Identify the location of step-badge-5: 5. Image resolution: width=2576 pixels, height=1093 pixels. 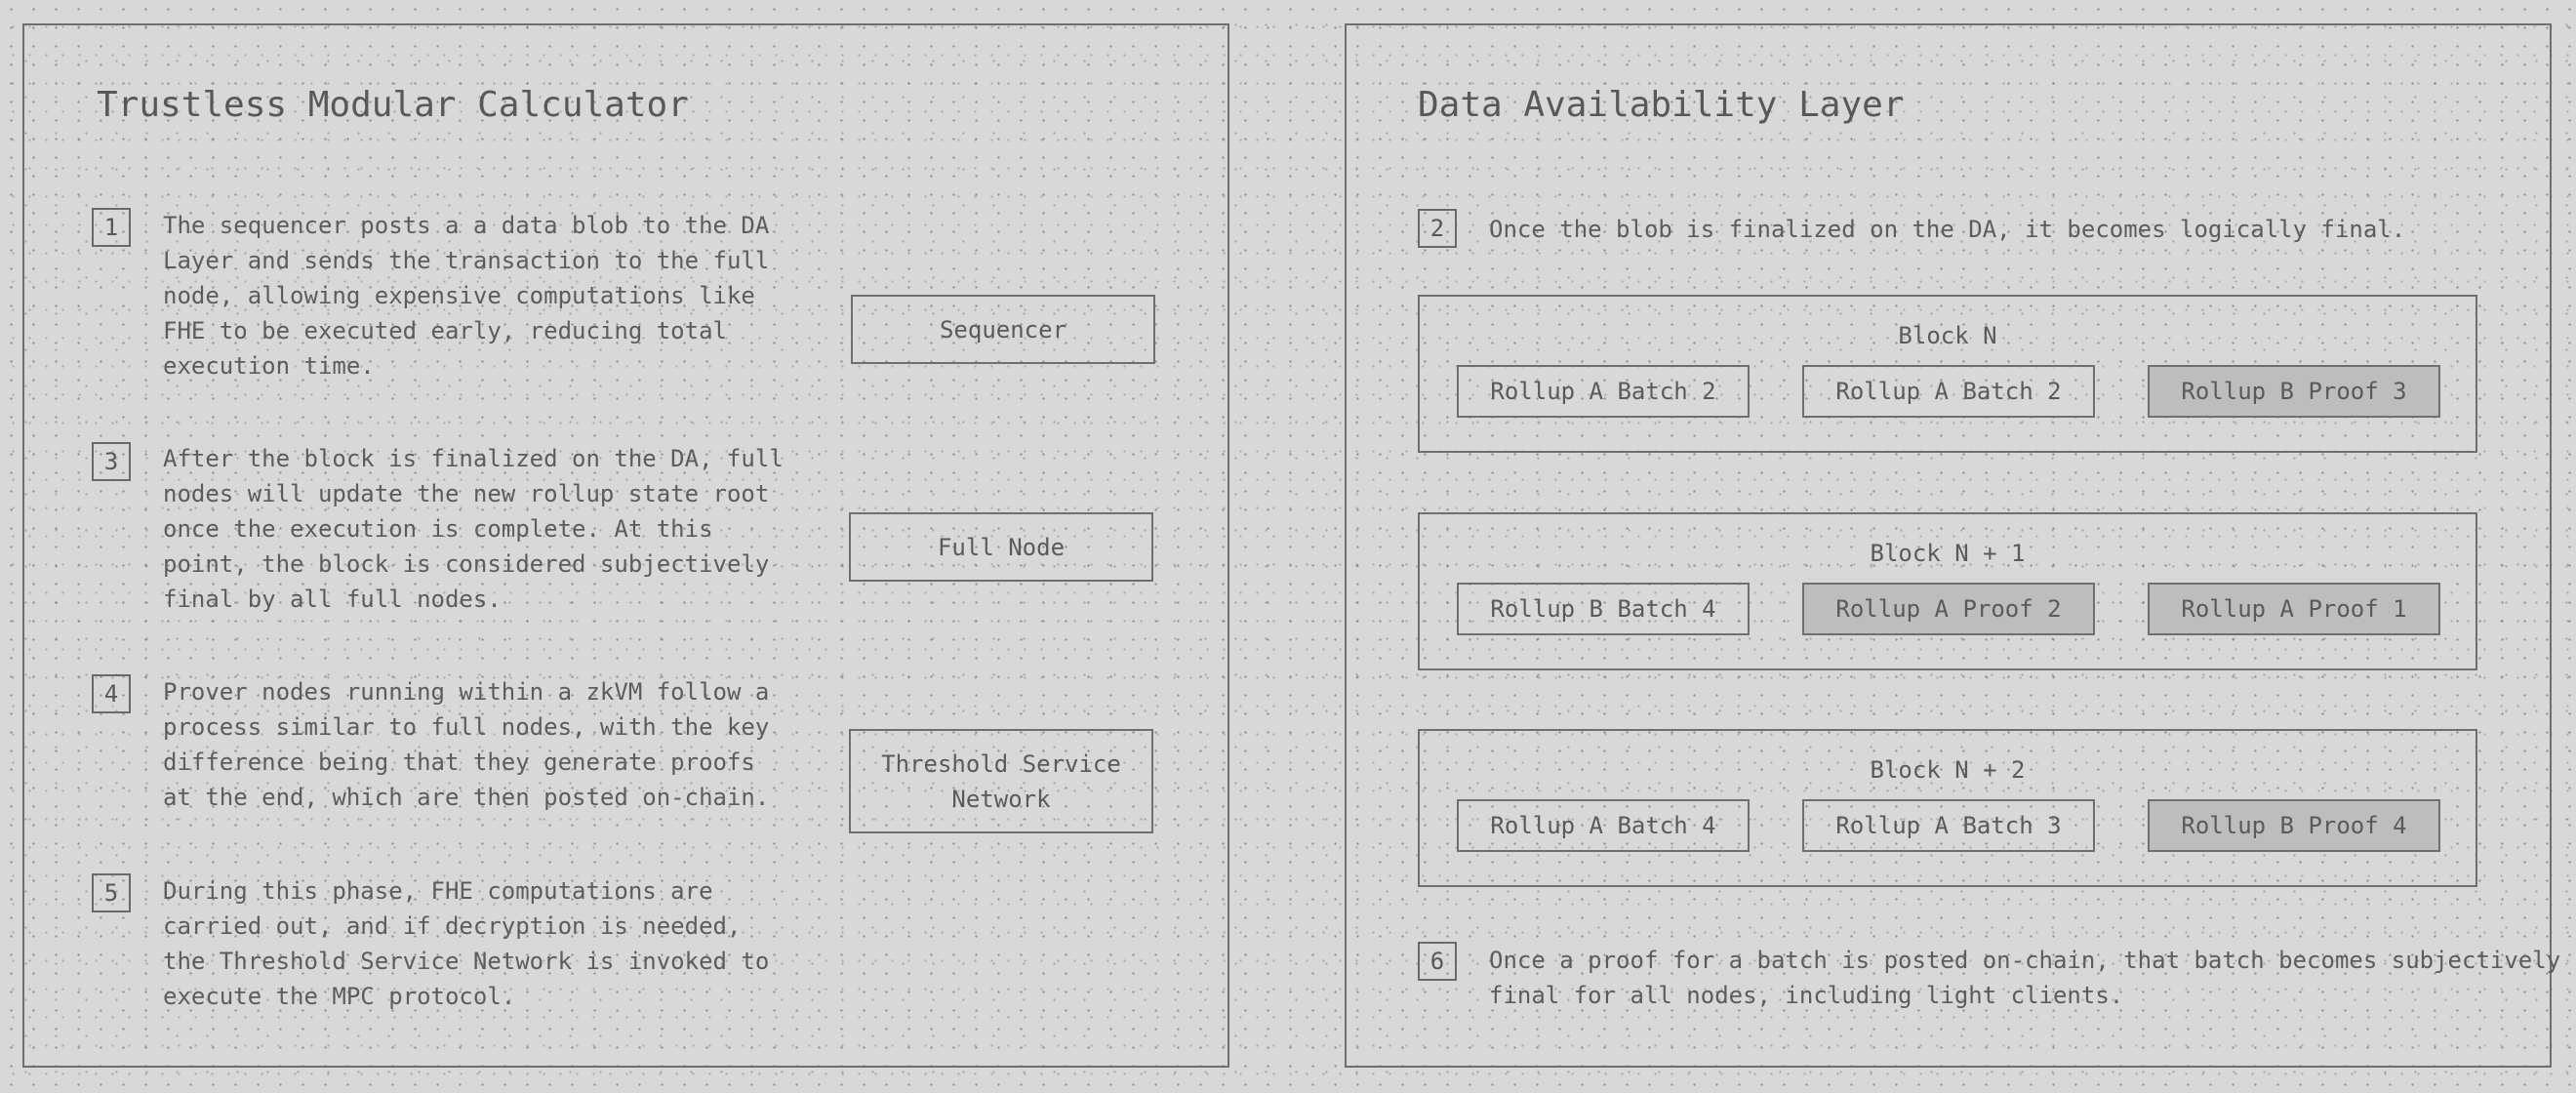
(111, 892).